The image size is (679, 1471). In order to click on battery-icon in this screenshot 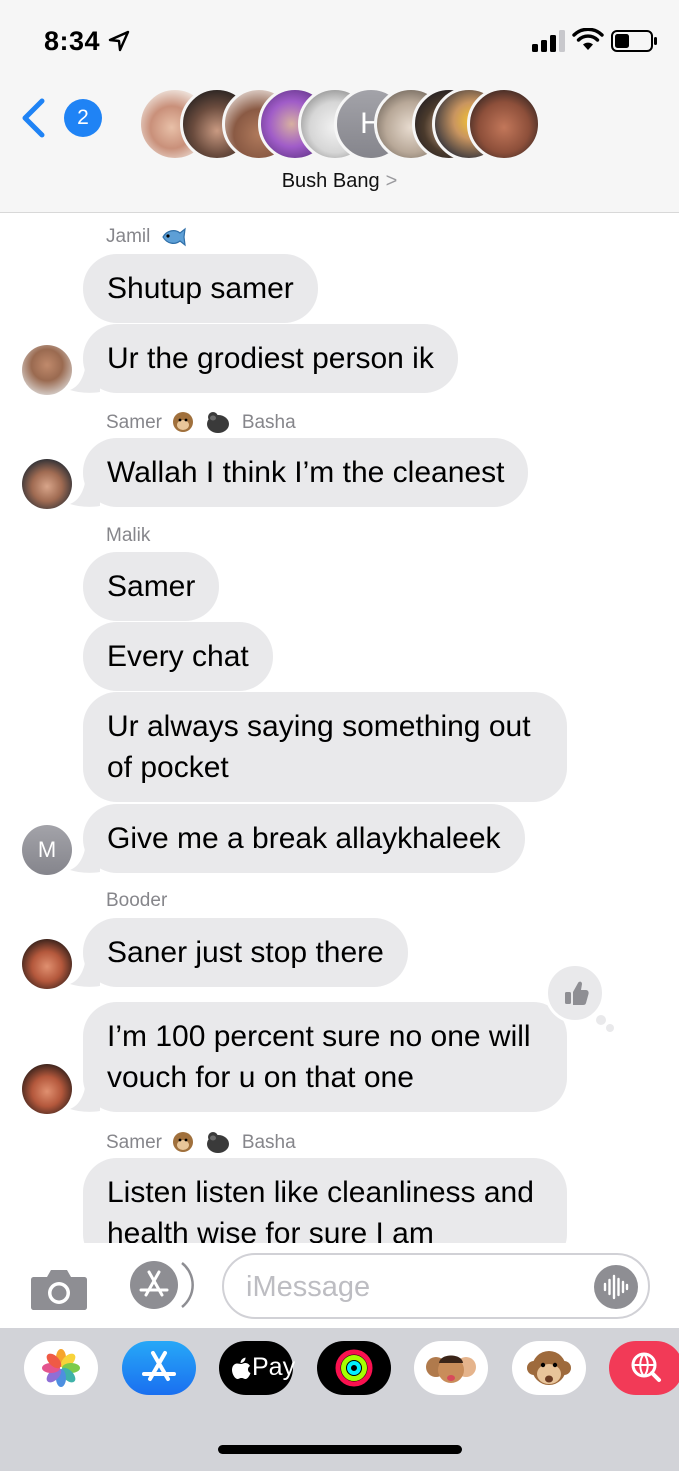, I will do `click(634, 41)`.